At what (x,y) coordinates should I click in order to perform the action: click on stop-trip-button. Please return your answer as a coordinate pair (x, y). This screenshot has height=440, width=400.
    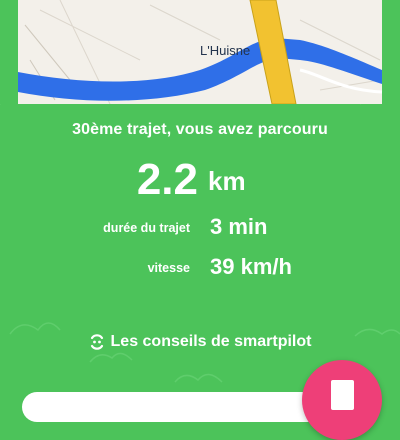
    Looking at the image, I should click on (342, 400).